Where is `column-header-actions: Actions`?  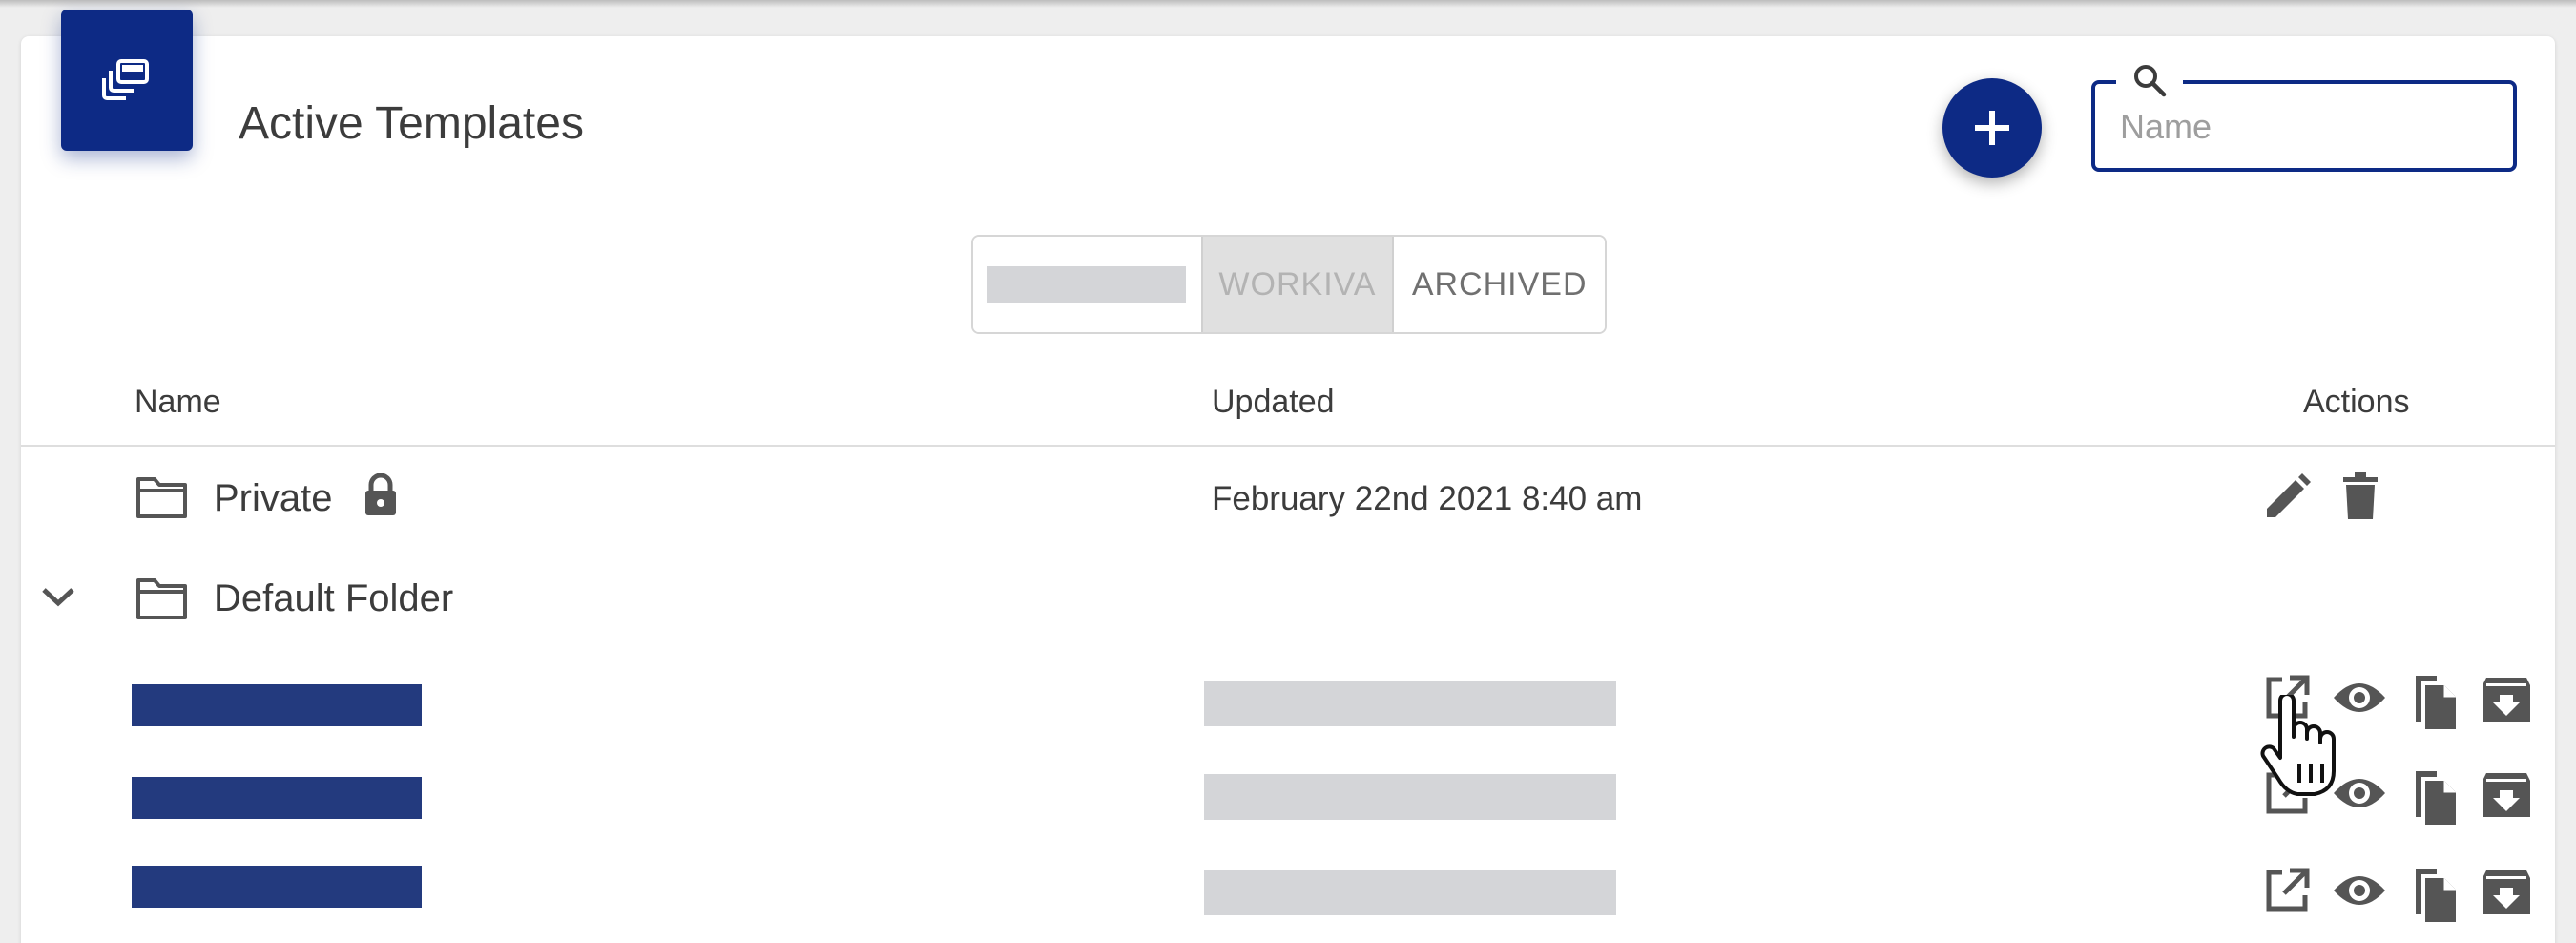 column-header-actions: Actions is located at coordinates (2356, 402).